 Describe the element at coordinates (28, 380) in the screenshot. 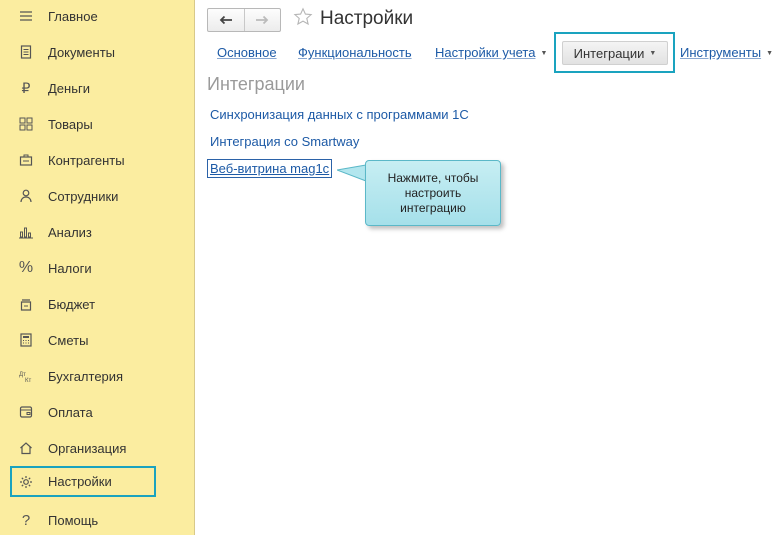

I see `svg-text: Кт` at that location.